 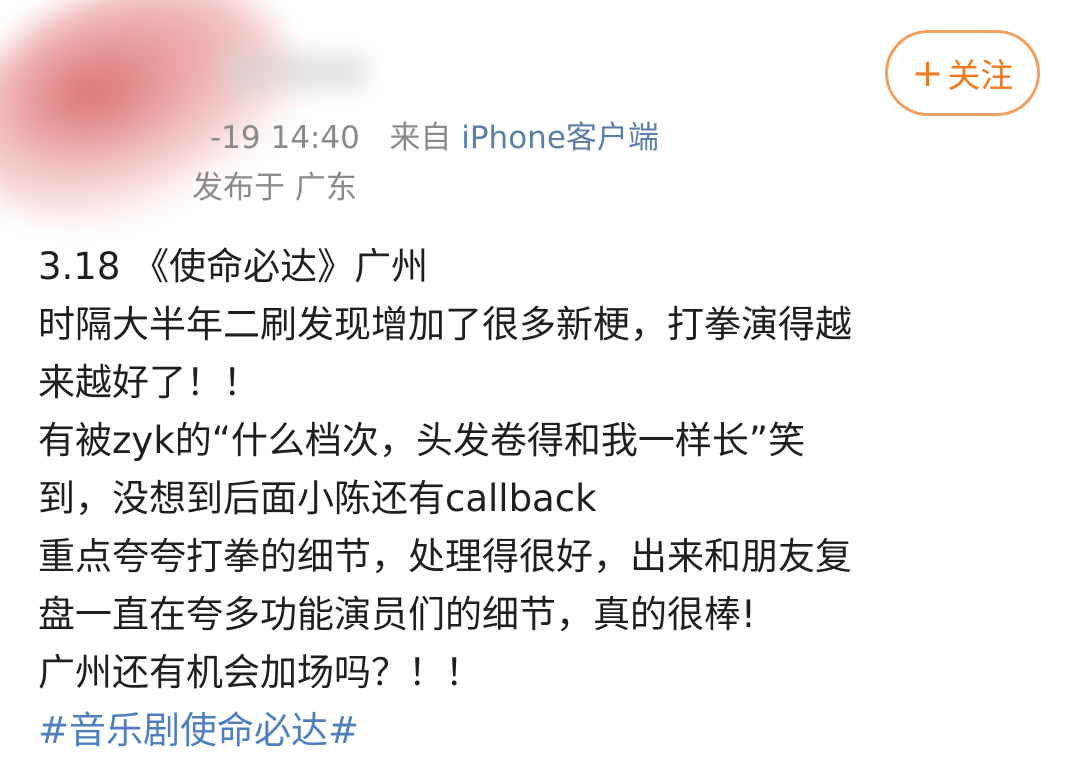 What do you see at coordinates (295, 72) in the screenshot?
I see `redacted-username` at bounding box center [295, 72].